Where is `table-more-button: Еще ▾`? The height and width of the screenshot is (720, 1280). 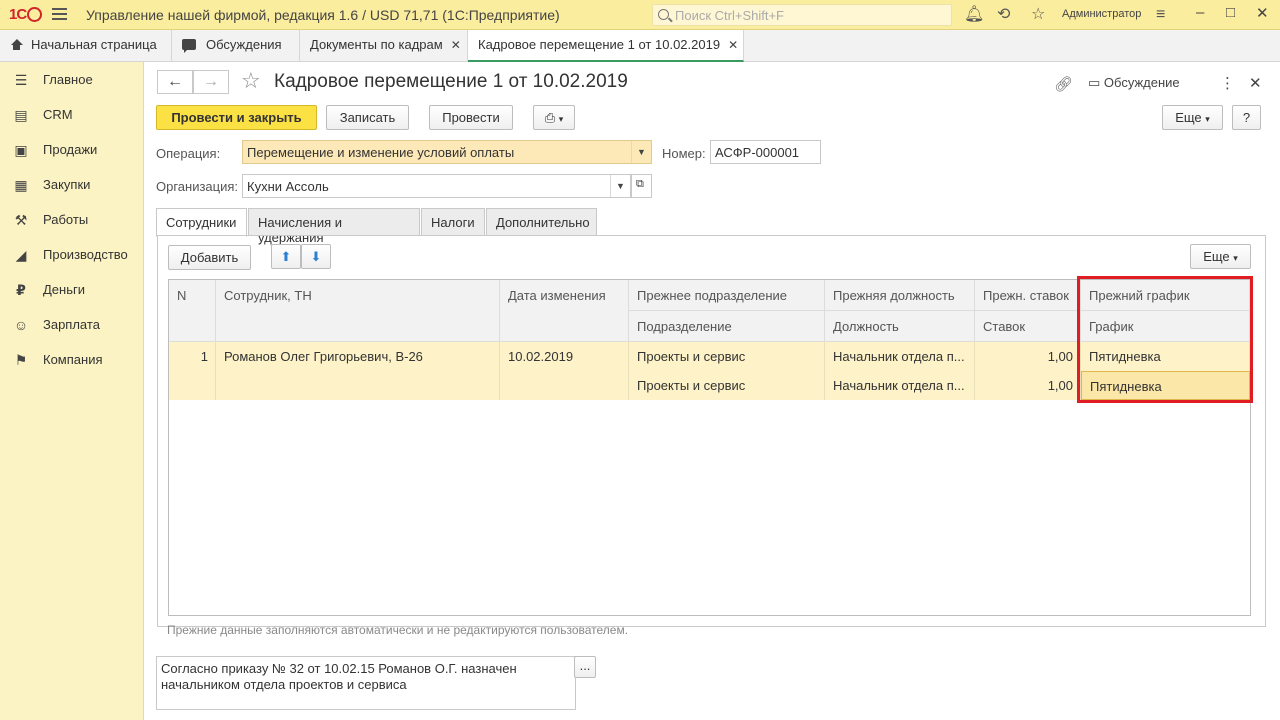
table-more-button: Еще ▾ is located at coordinates (1220, 256).